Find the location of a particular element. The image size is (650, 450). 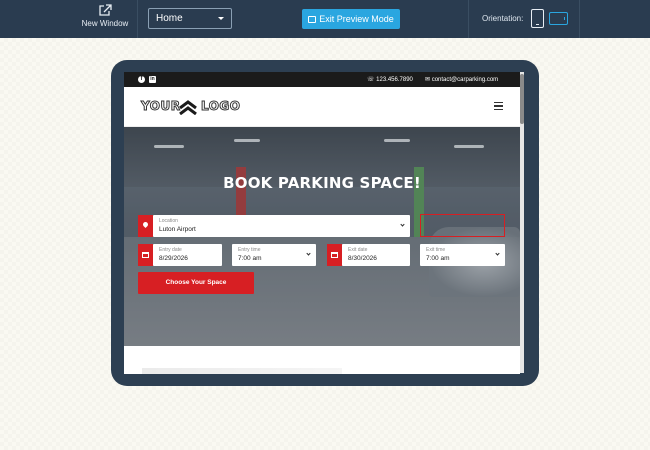

exit-date-field: Exit date 8/30/2026 is located at coordinates (376, 255).